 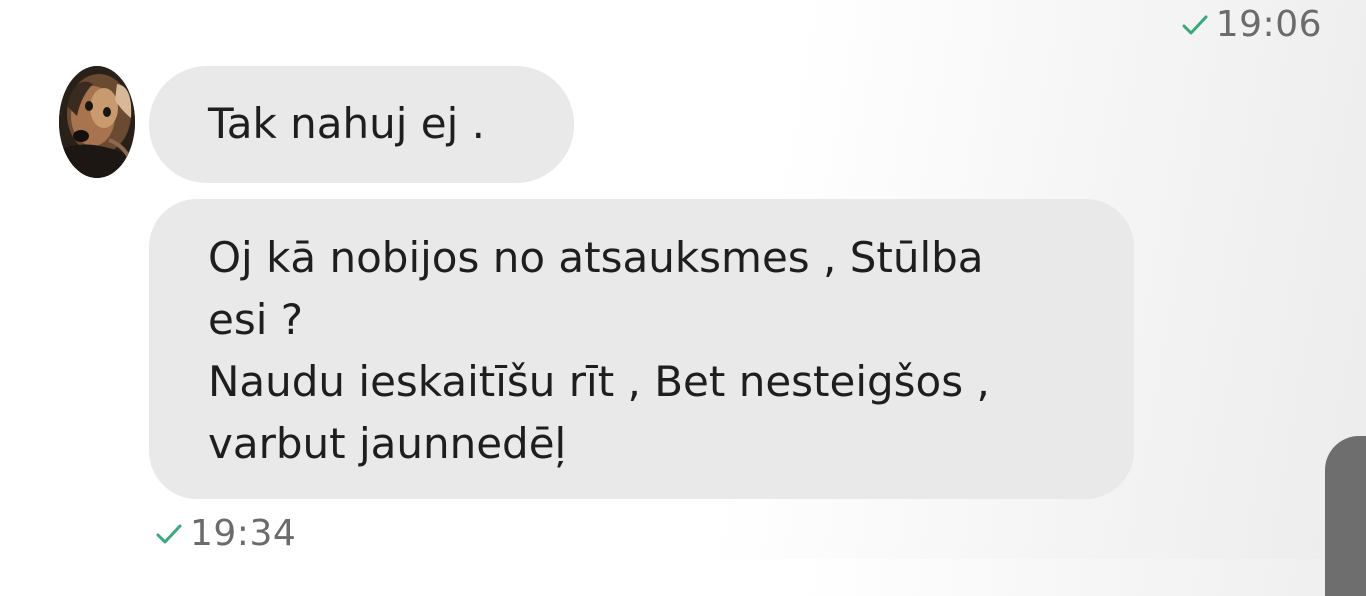 I want to click on message-status-top: 19:06, so click(x=1252, y=24).